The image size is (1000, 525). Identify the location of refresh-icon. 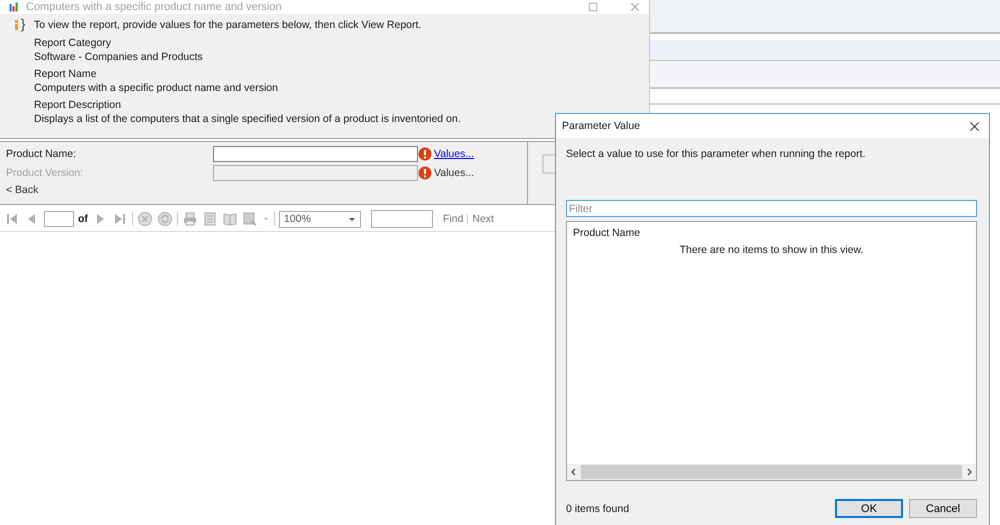
(164, 219).